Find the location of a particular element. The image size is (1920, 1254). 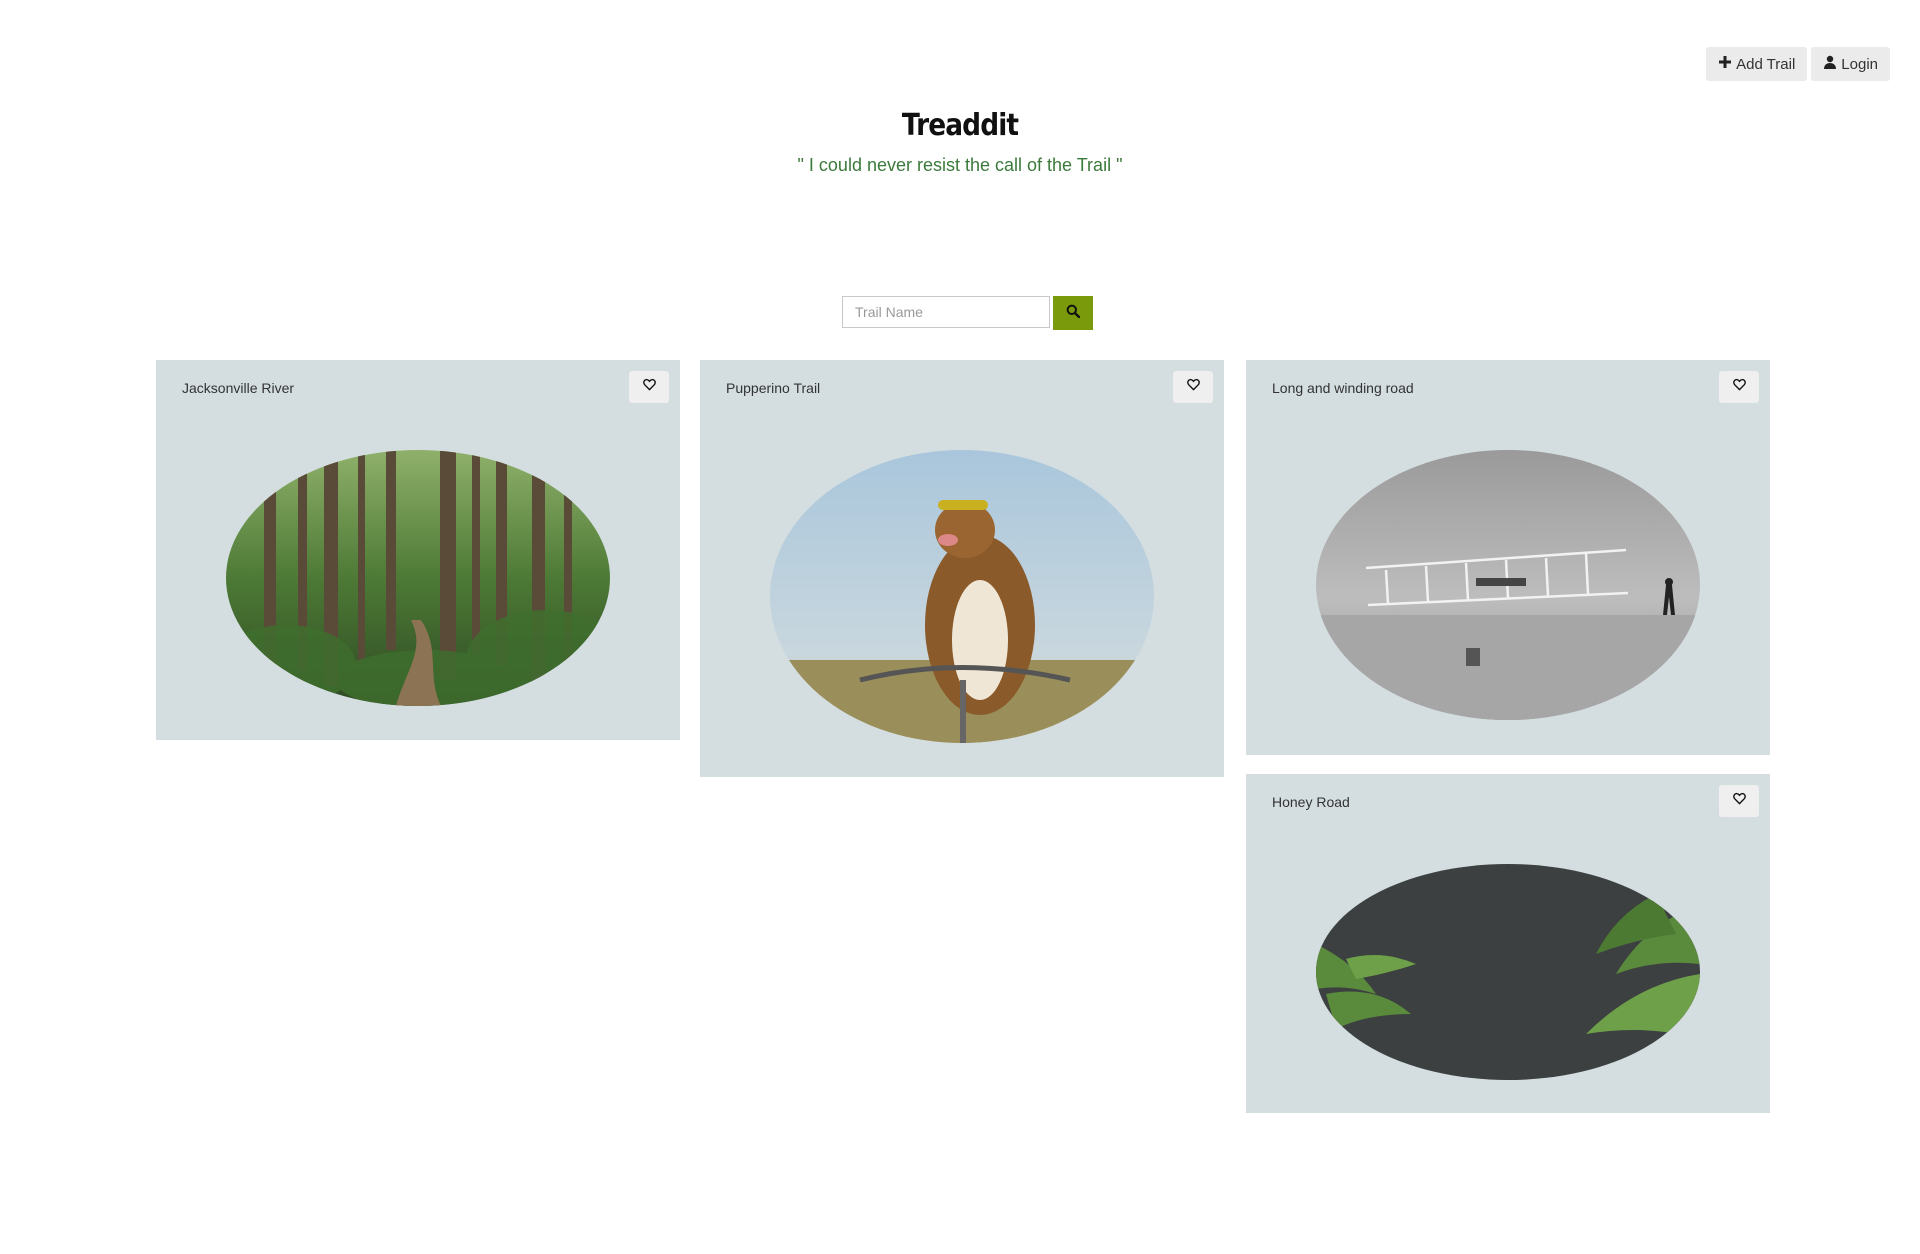

trail-card: Long and winding road is located at coordinates (1508, 557).